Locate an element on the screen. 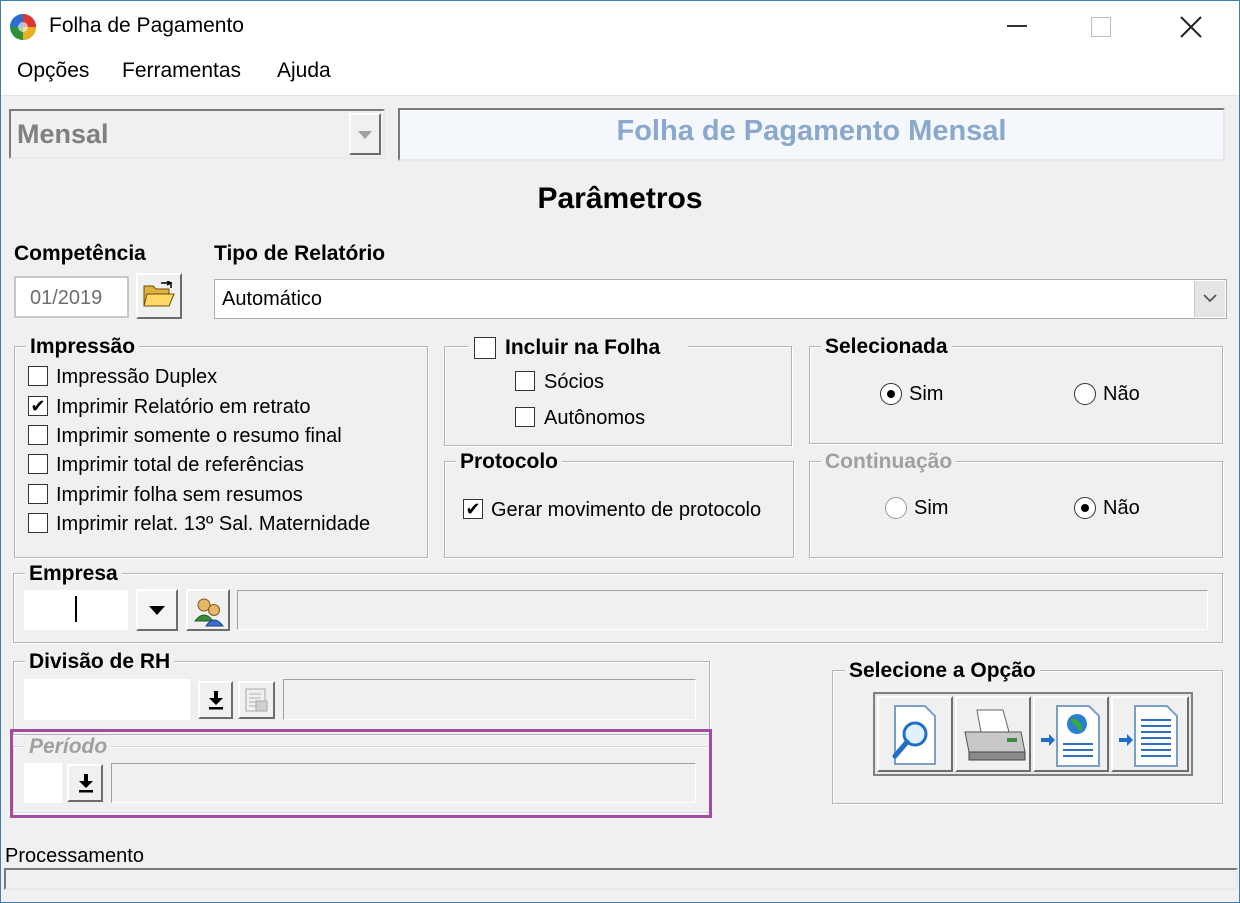  menu-ferramentas: Ferramentas is located at coordinates (181, 71).